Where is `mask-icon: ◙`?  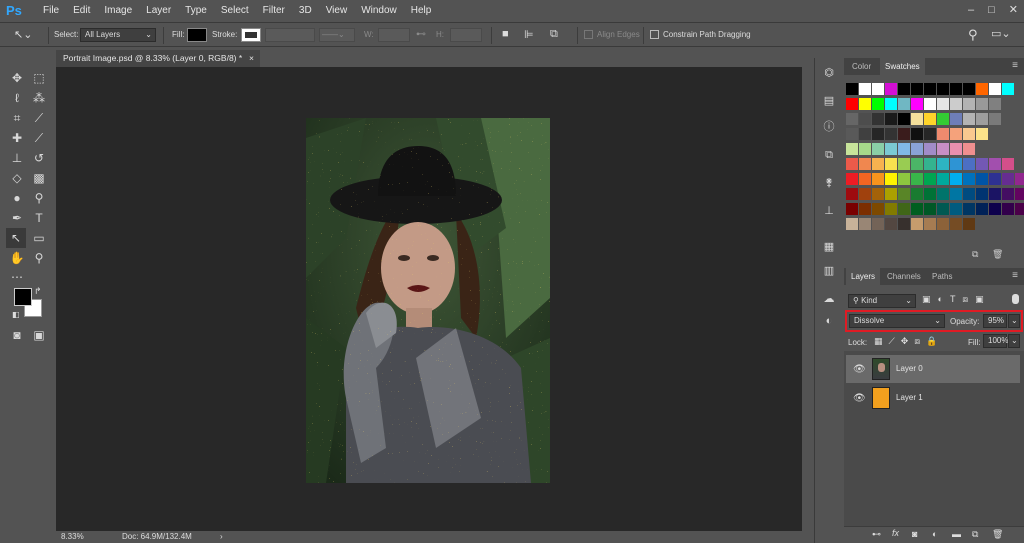
mask-icon: ◙ is located at coordinates (914, 534).